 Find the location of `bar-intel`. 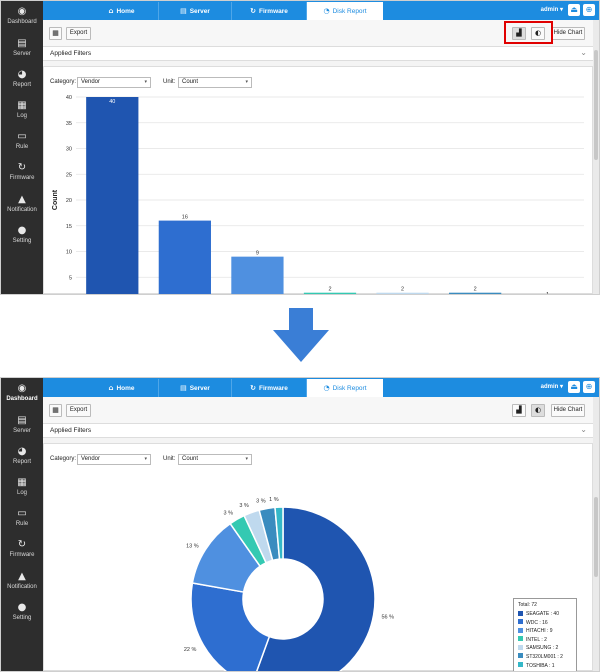

bar-intel is located at coordinates (330, 293).